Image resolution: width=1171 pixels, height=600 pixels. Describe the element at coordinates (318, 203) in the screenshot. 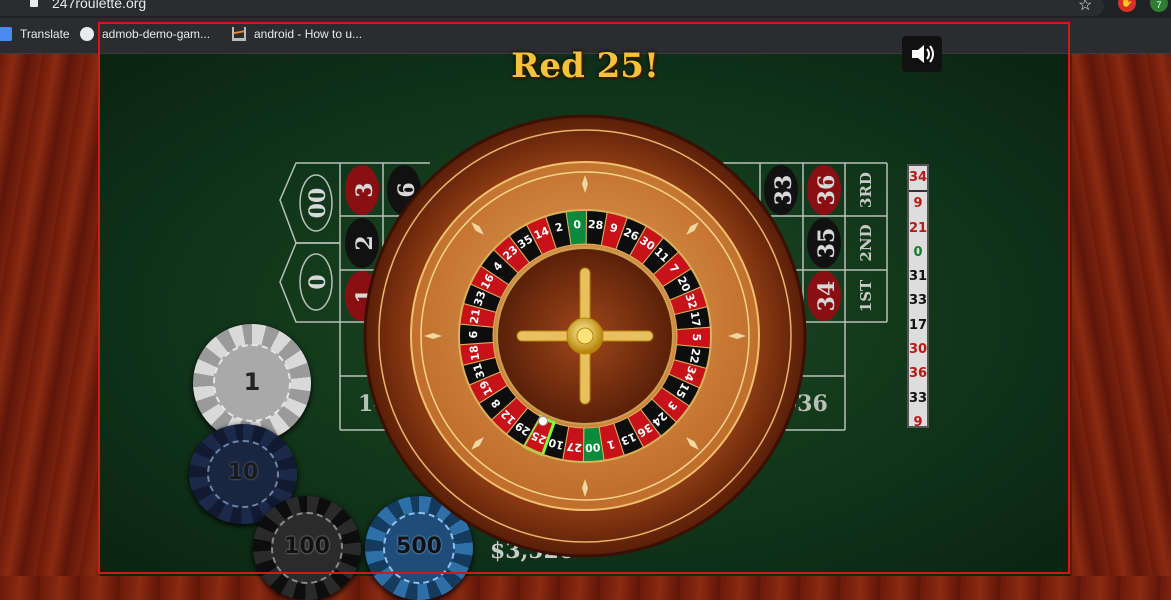

I see `zero-label: 00` at that location.